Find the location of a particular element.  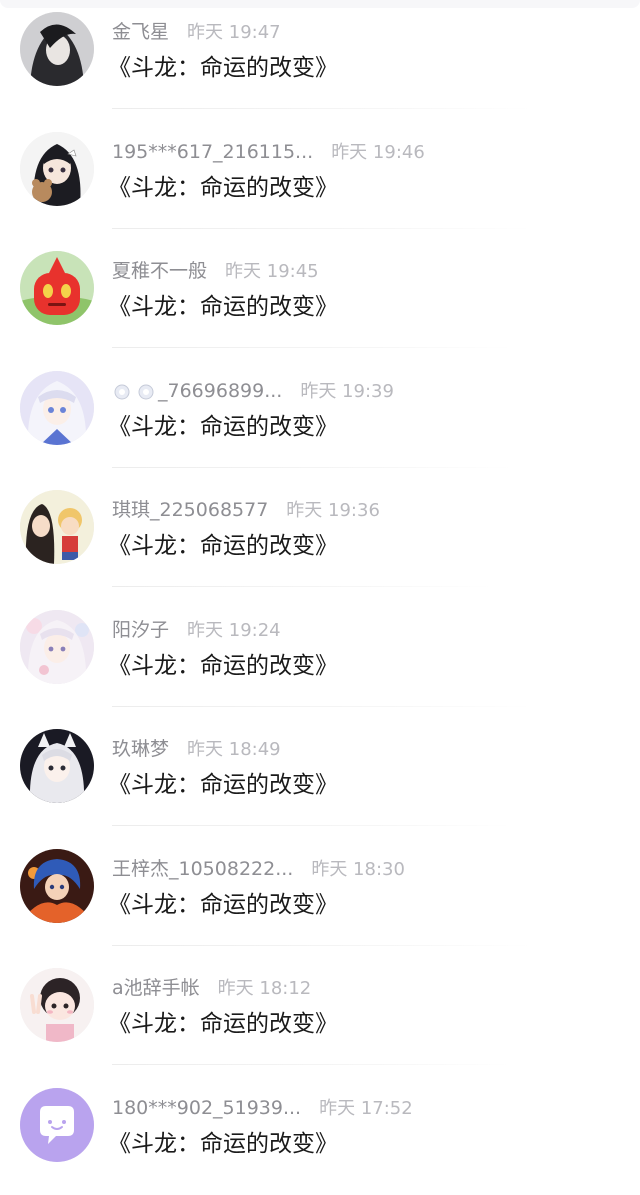

sender-name: 金飞星 is located at coordinates (140, 32).